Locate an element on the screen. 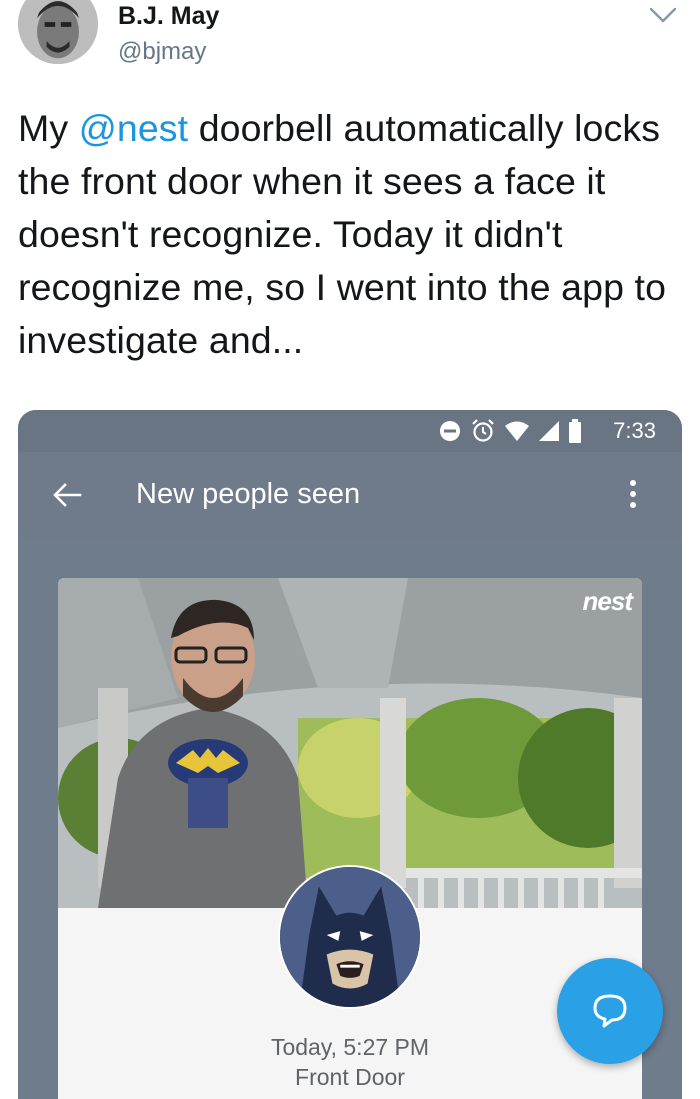 Image resolution: width=700 pixels, height=1099 pixels. overflow-menu-icon is located at coordinates (634, 495).